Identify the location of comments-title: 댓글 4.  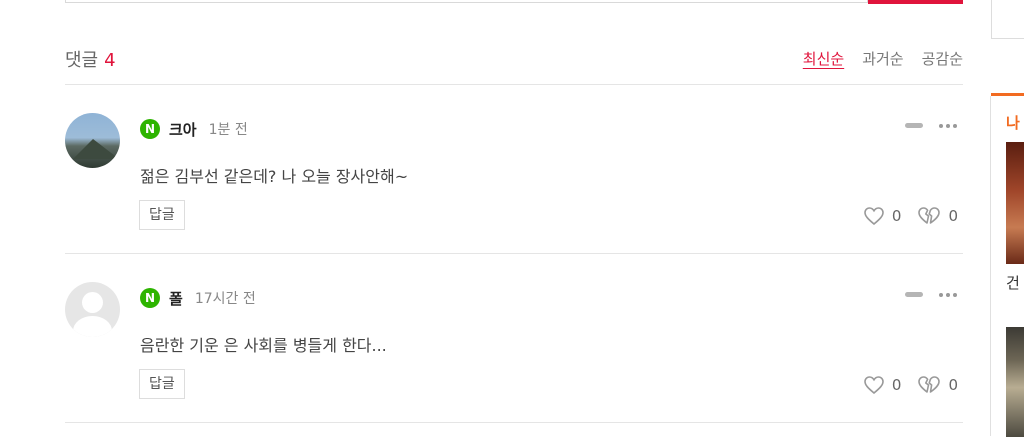
(90, 59).